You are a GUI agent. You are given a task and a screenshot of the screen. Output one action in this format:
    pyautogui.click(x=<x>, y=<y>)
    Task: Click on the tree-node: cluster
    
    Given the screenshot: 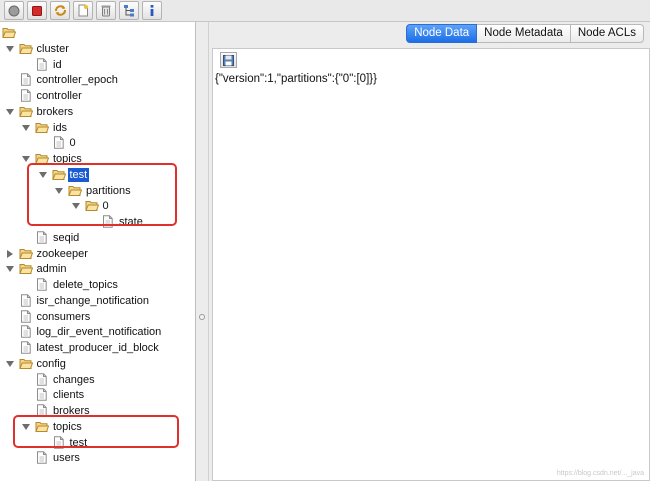 What is the action you would take?
    pyautogui.click(x=97, y=49)
    